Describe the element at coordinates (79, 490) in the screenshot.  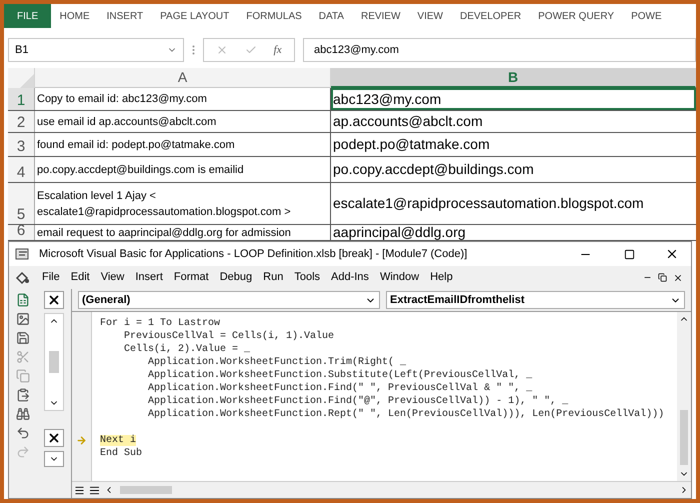
I see `procedure-view-icon` at that location.